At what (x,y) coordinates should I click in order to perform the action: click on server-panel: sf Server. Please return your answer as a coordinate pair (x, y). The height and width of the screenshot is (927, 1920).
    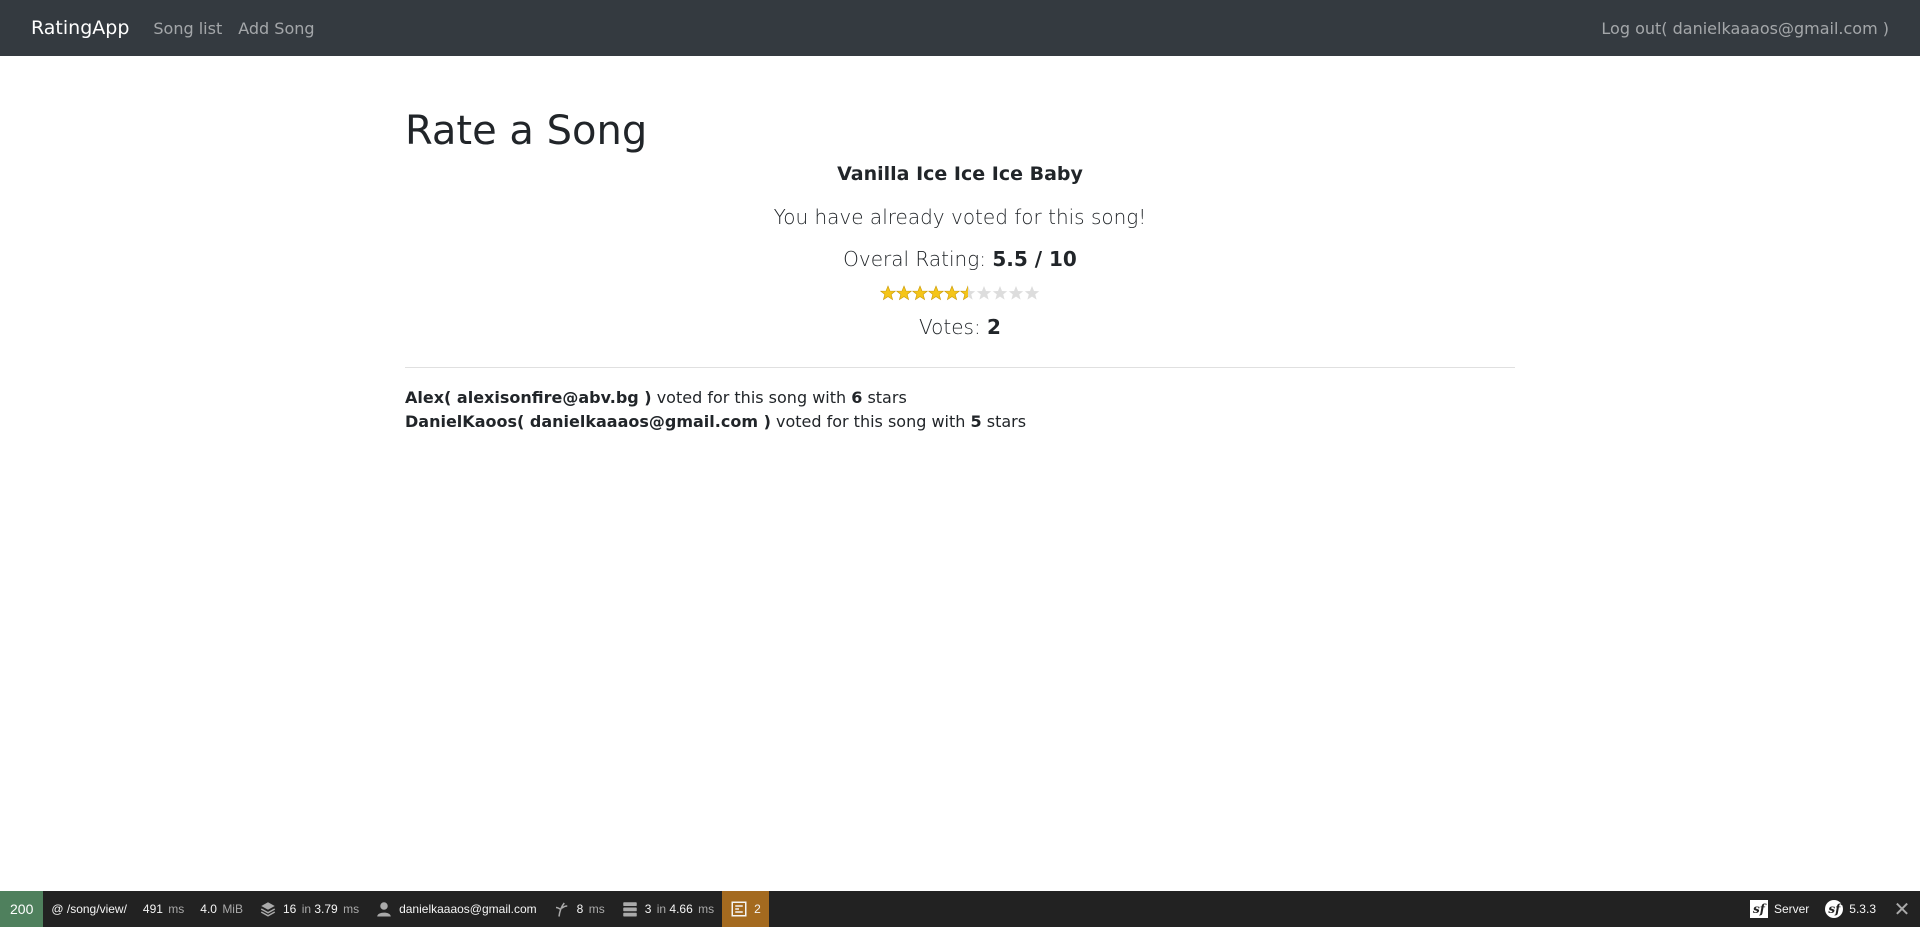
    Looking at the image, I should click on (1779, 909).